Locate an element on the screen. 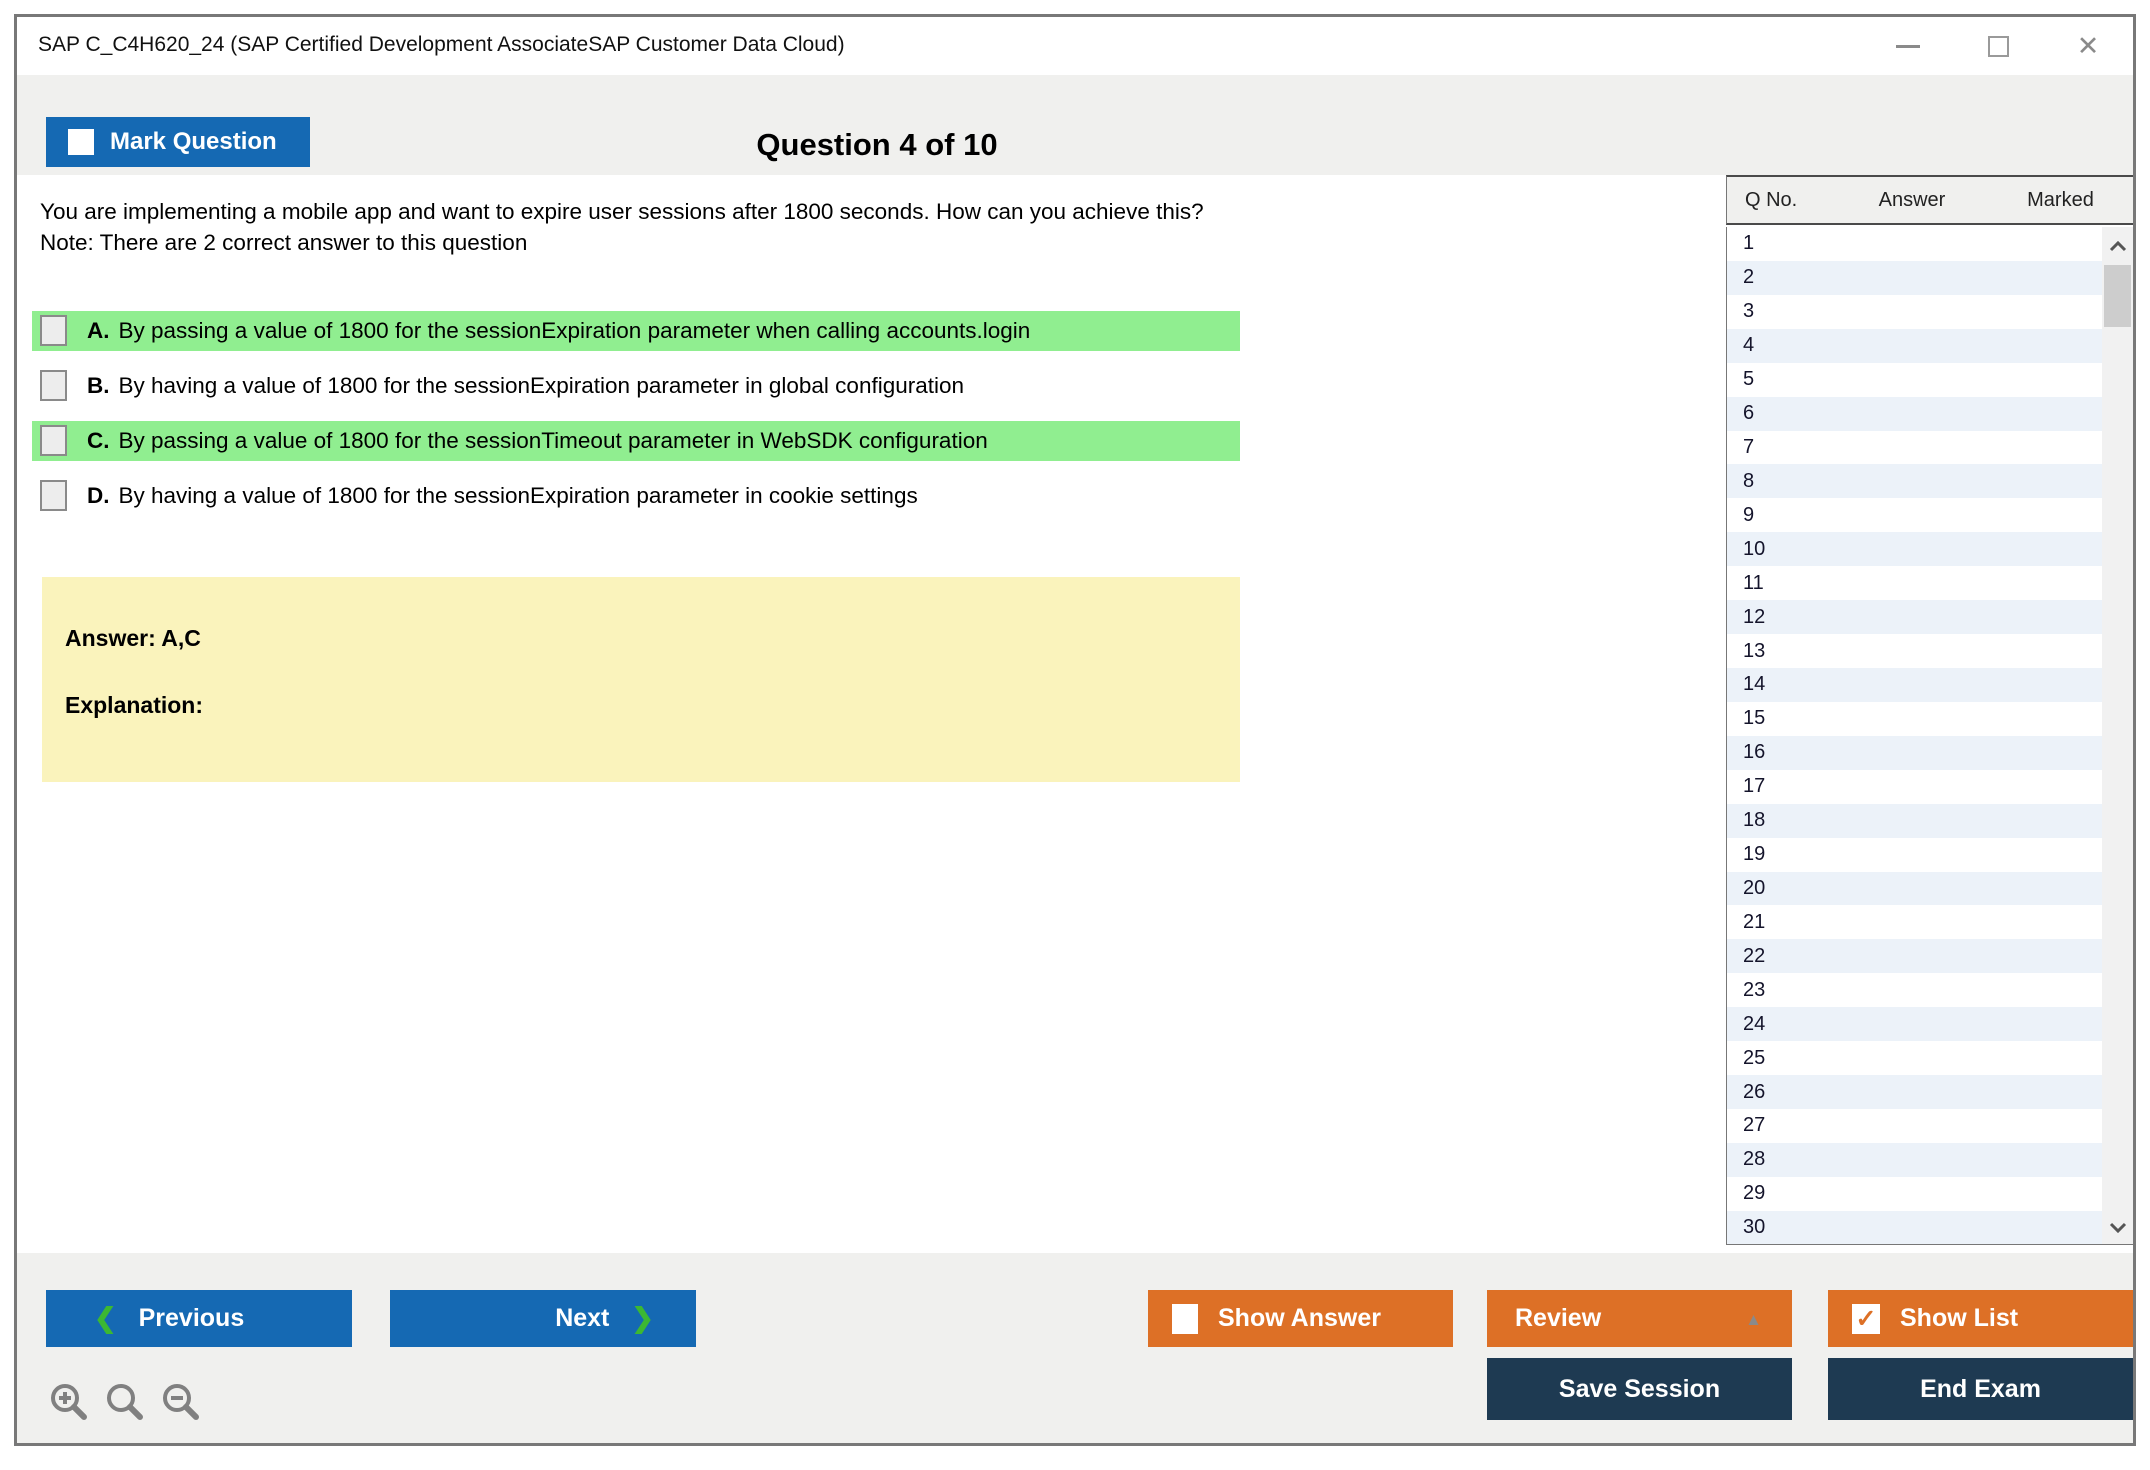 This screenshot has height=1470, width=2150. question-row-12: 12 is located at coordinates (1915, 617).